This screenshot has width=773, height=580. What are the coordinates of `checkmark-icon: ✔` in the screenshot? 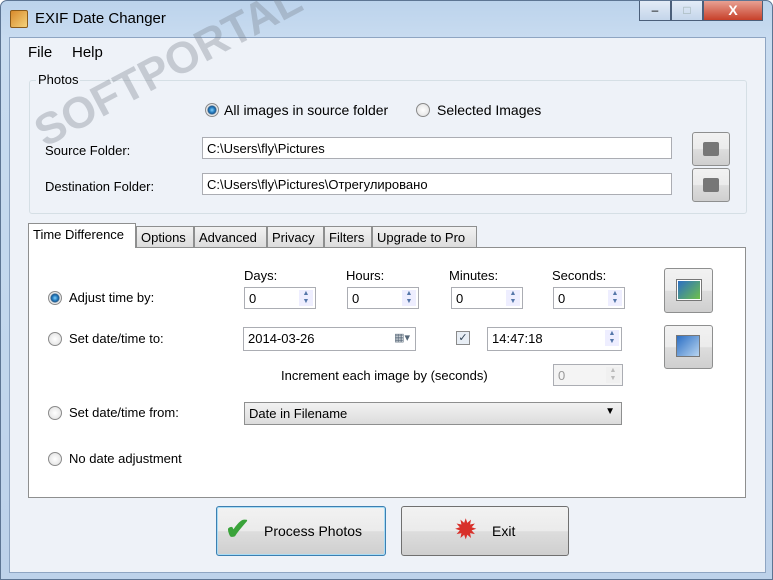 It's located at (238, 529).